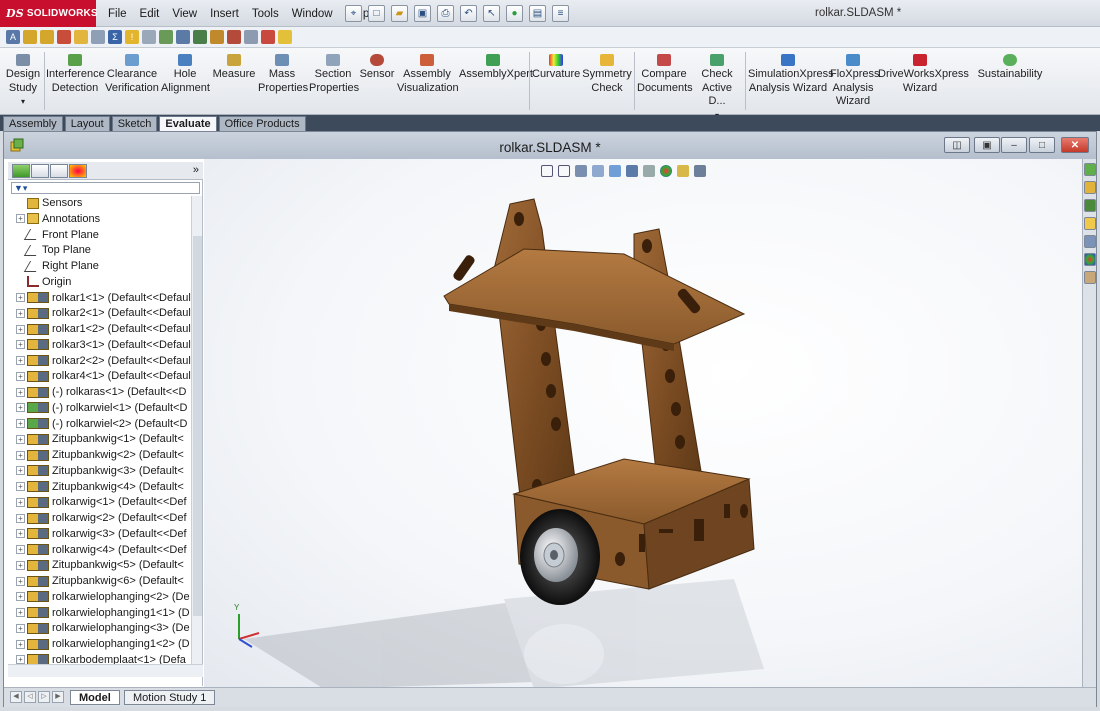  What do you see at coordinates (262, 123) in the screenshot?
I see `tab-office-products: Office Products` at bounding box center [262, 123].